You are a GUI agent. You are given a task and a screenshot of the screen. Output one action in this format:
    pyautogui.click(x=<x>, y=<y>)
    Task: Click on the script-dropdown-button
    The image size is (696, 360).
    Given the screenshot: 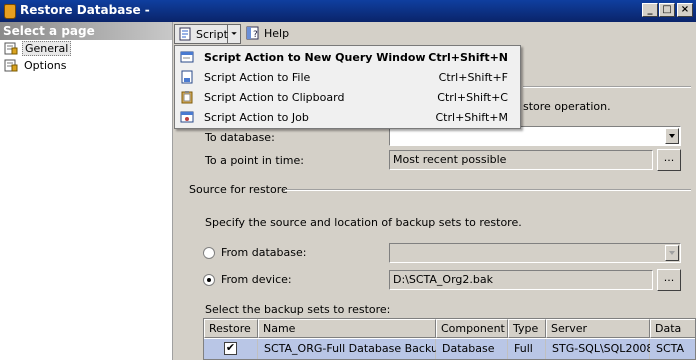 What is the action you would take?
    pyautogui.click(x=234, y=34)
    